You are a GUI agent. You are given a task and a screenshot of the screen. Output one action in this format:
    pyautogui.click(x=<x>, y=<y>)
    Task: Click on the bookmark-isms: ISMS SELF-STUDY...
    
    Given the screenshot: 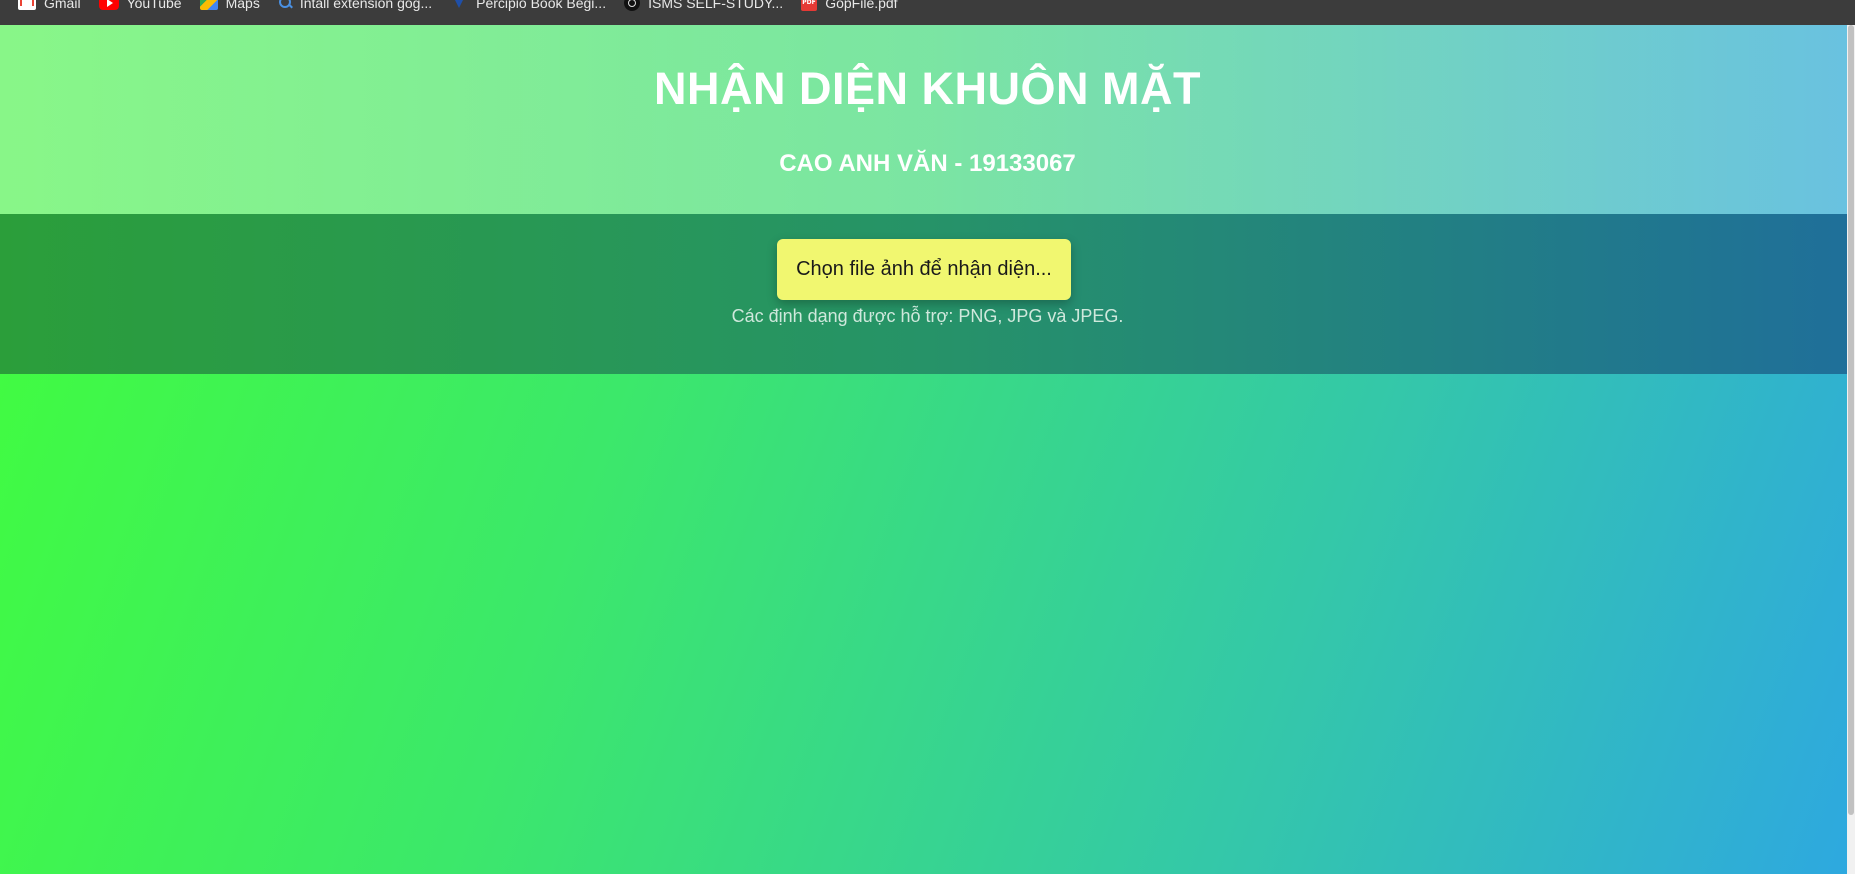 What is the action you would take?
    pyautogui.click(x=704, y=5)
    